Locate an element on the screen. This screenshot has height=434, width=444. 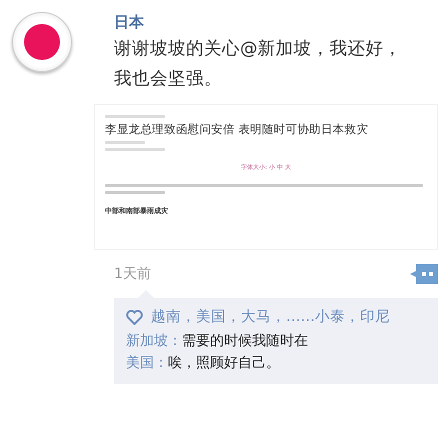
flag-icon is located at coordinates (42, 42).